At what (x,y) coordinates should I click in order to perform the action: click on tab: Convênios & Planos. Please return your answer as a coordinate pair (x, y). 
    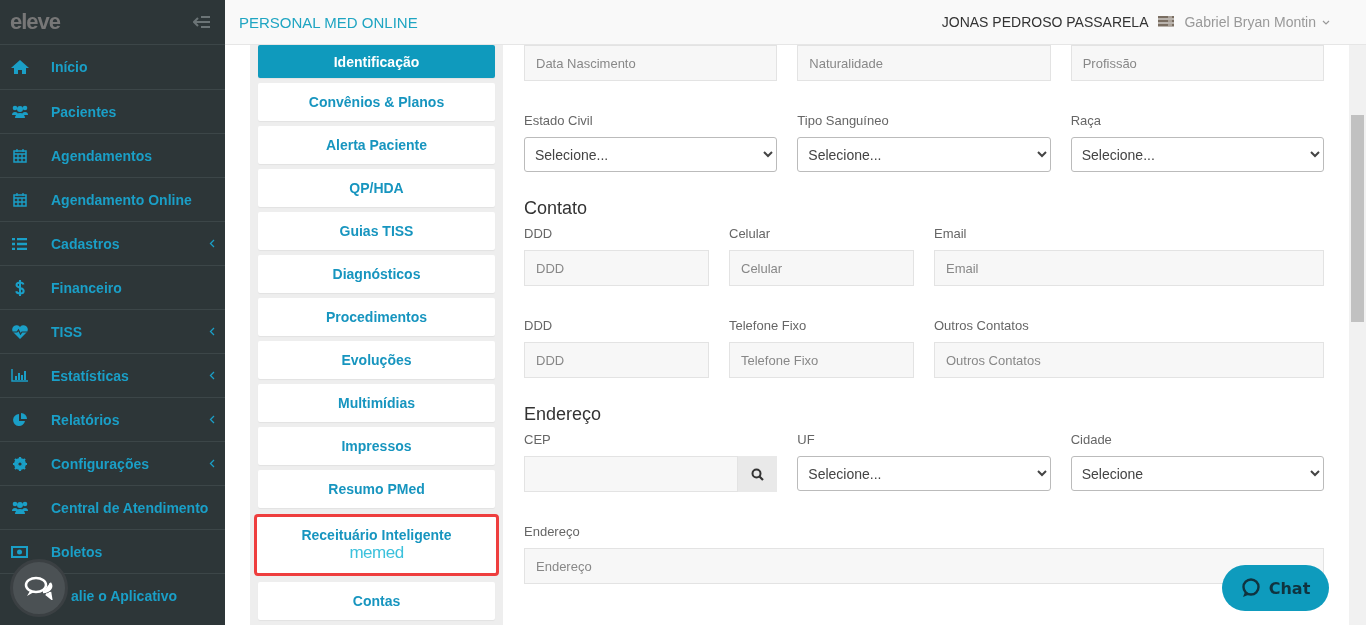
    Looking at the image, I should click on (376, 102).